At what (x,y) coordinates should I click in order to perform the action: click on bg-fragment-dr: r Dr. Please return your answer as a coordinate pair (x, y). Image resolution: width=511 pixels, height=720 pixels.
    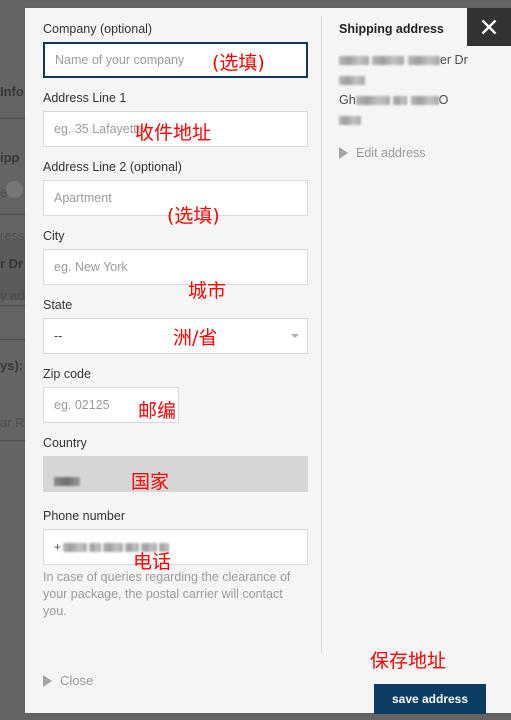
    Looking at the image, I should click on (12, 263).